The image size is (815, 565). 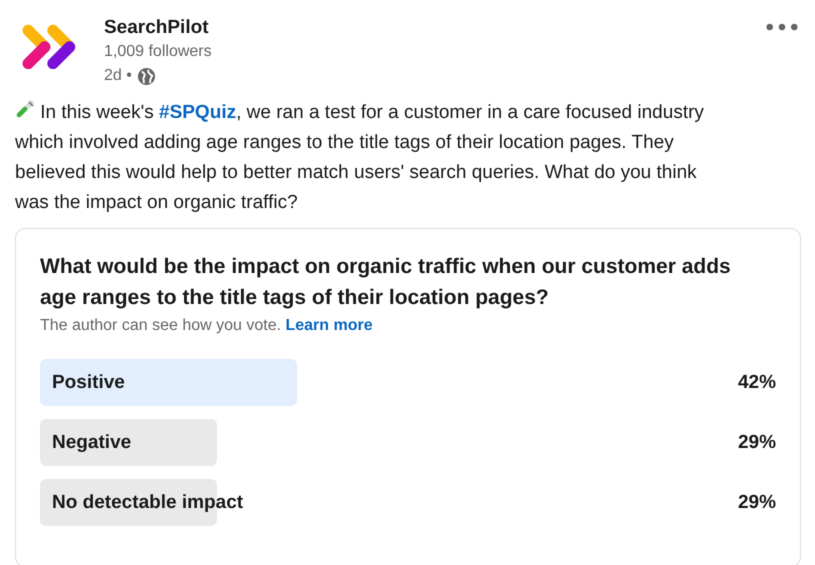 I want to click on follower-count: 1,009 followers, so click(x=158, y=52).